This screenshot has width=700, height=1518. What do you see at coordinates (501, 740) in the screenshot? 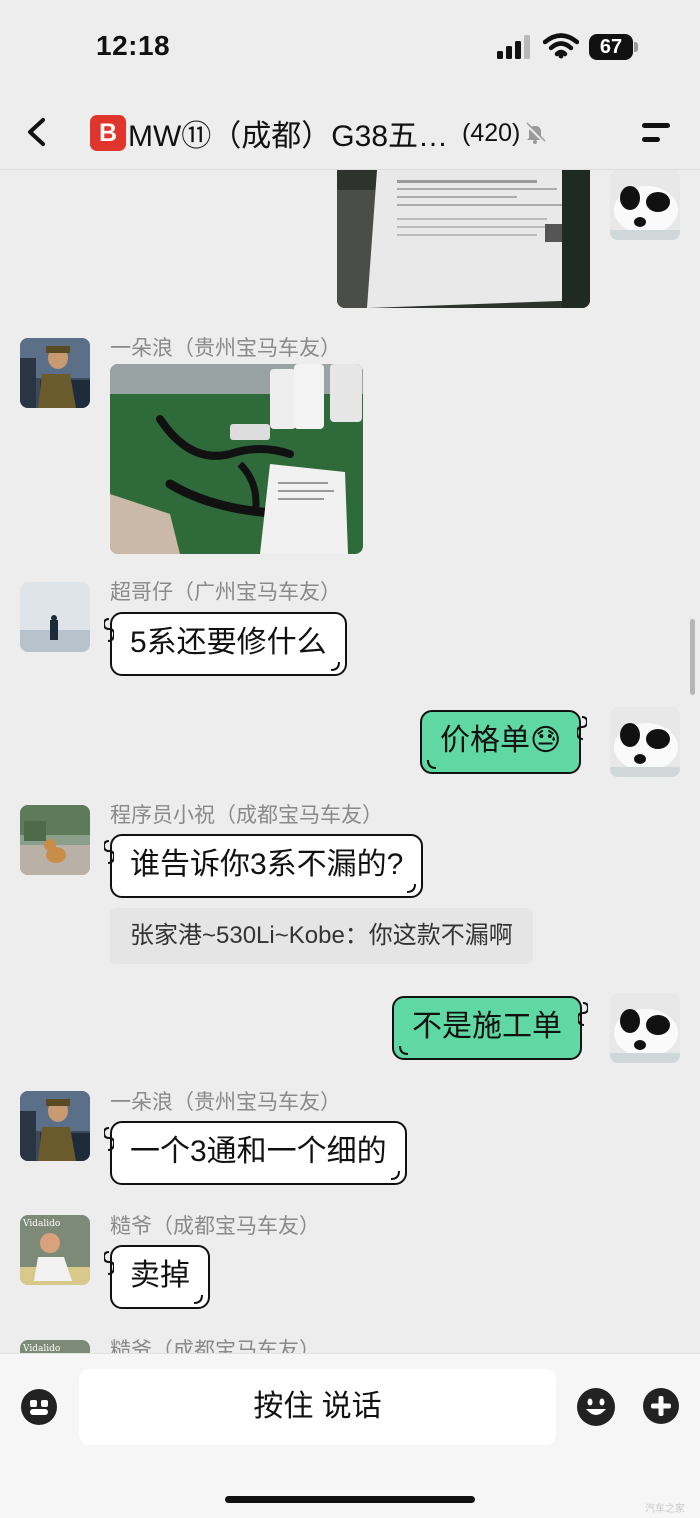
I see `message-text: 价格单😓` at bounding box center [501, 740].